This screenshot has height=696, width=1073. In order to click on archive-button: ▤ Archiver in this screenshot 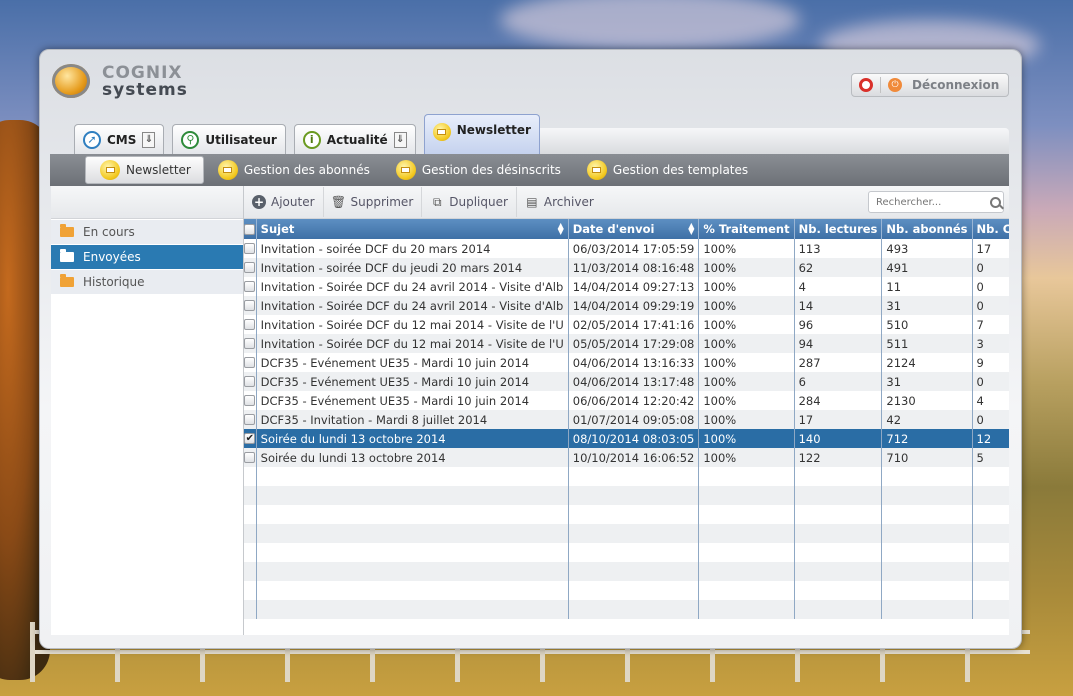, I will do `click(559, 202)`.